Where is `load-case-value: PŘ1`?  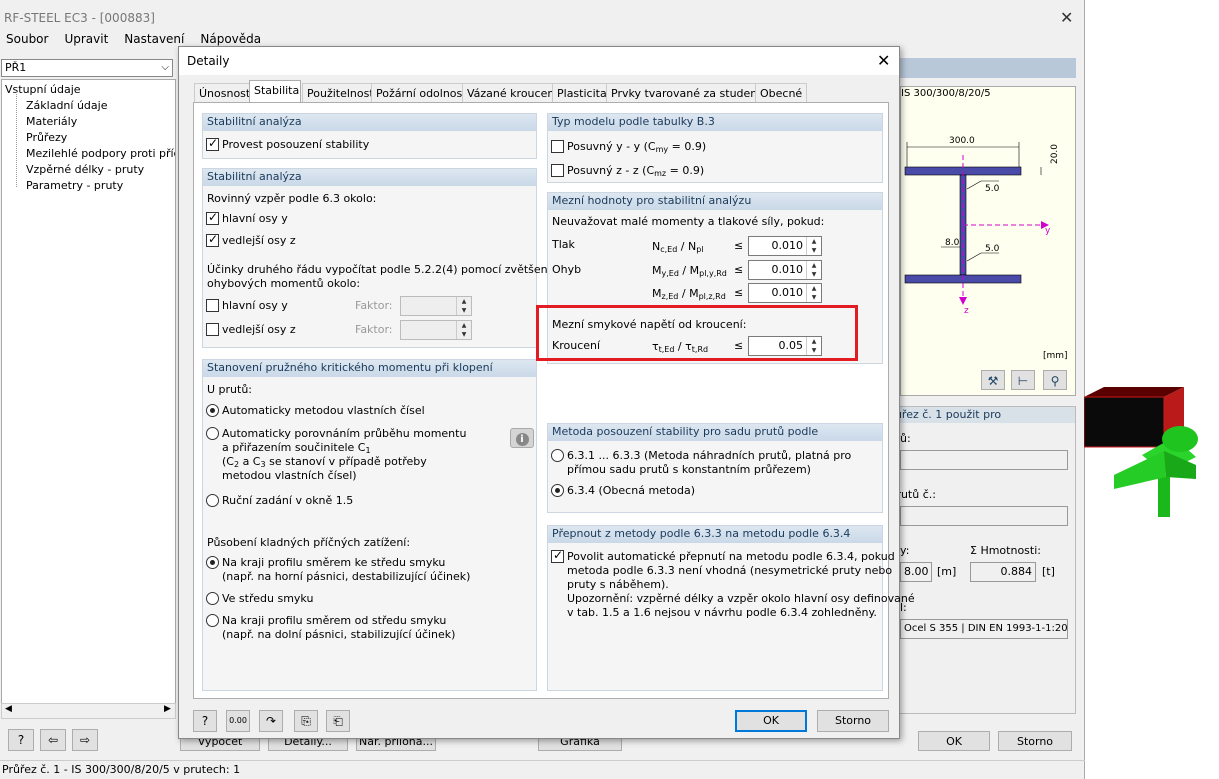 load-case-value: PŘ1 is located at coordinates (16, 67).